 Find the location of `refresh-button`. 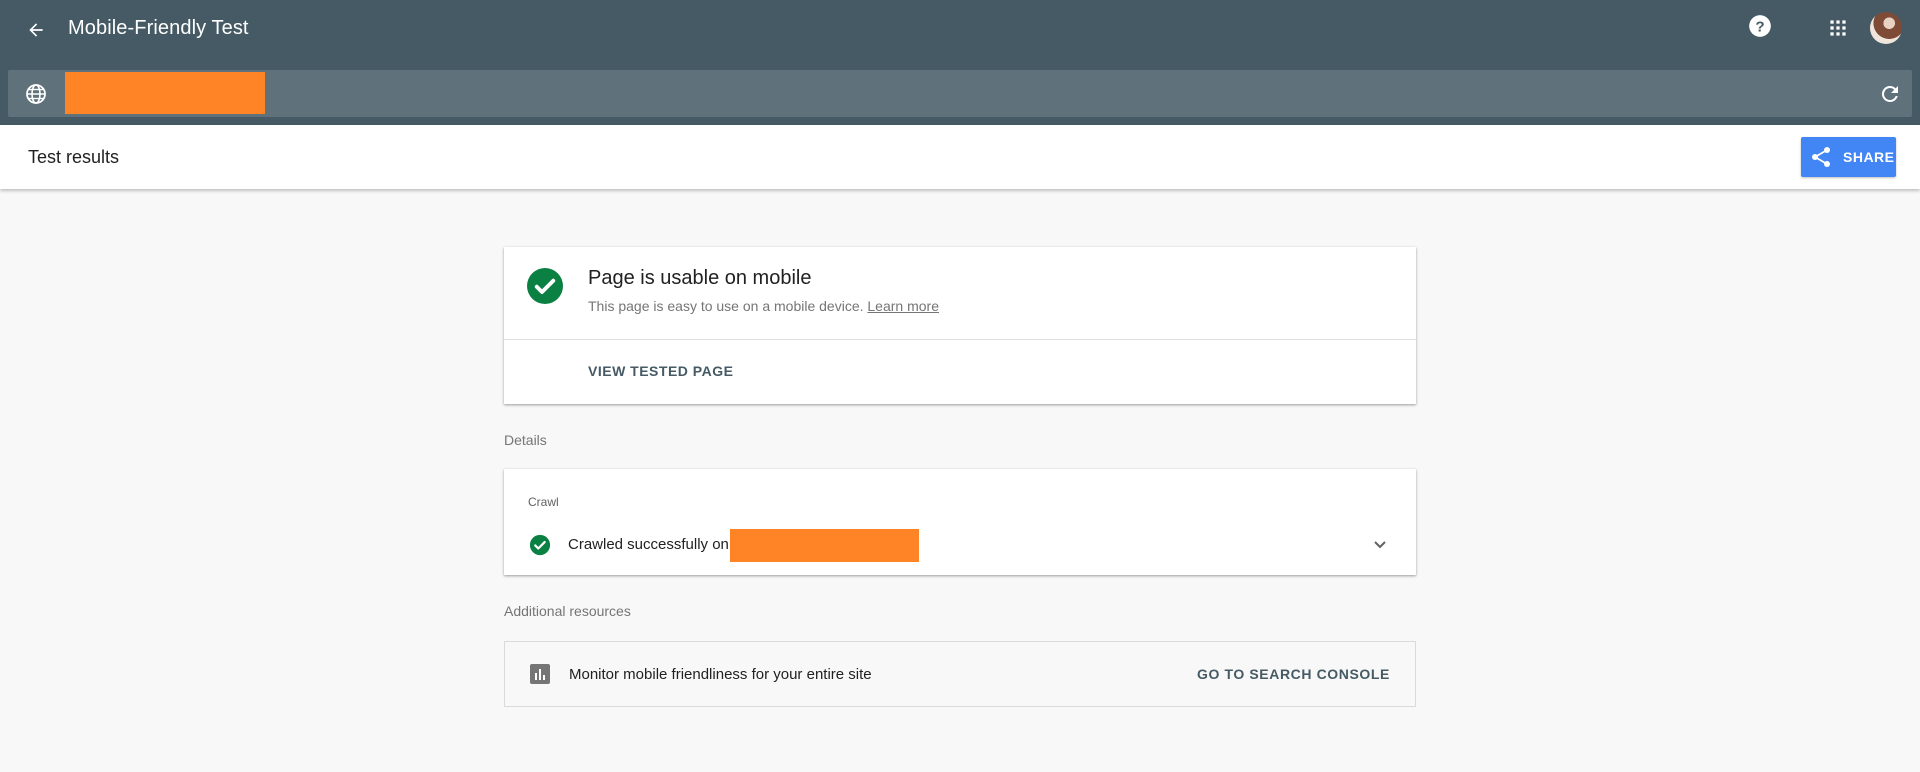

refresh-button is located at coordinates (1890, 94).